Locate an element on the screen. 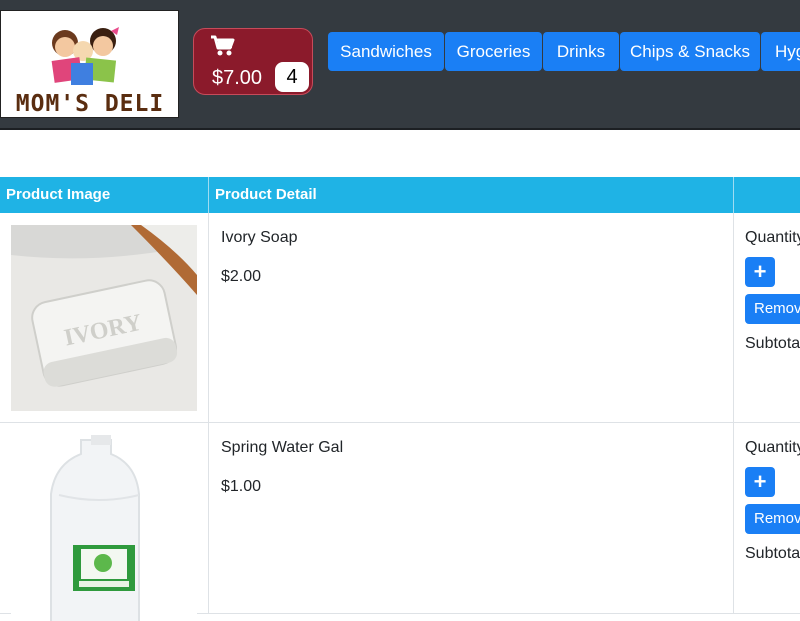 The image size is (800, 621). product-price: $2.00 is located at coordinates (241, 276).